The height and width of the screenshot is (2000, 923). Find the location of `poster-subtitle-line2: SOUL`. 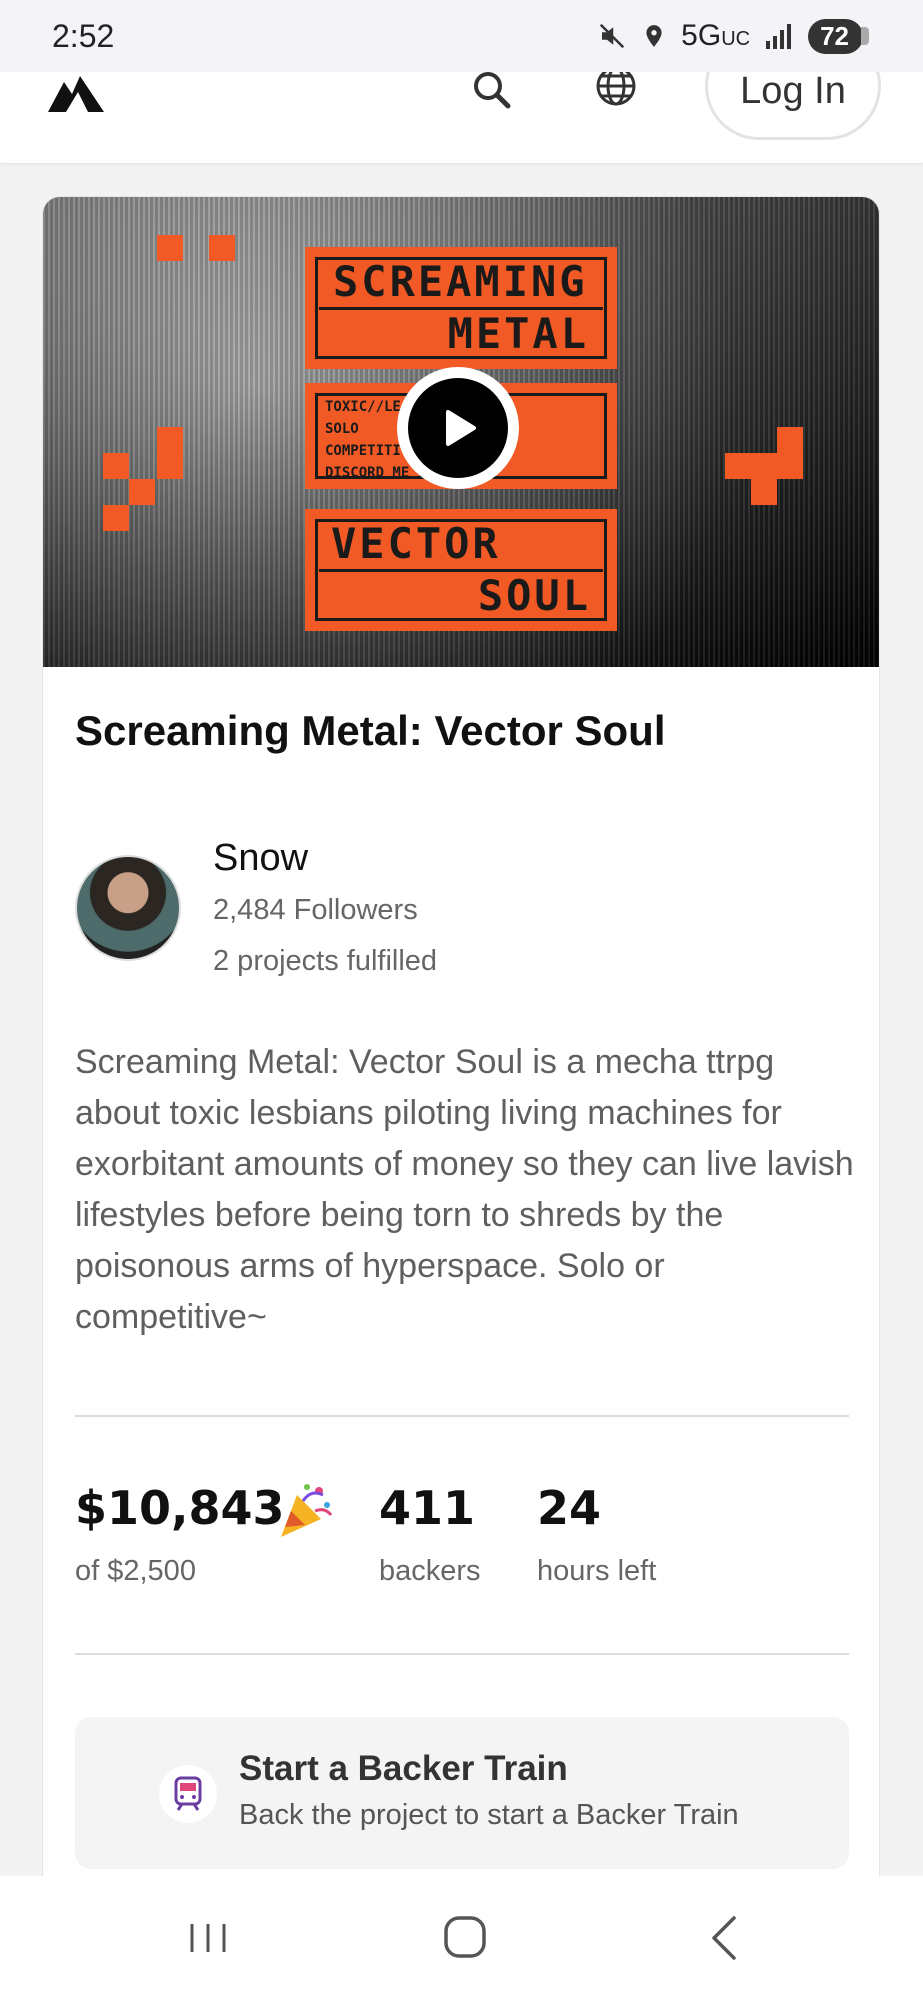

poster-subtitle-line2: SOUL is located at coordinates (534, 595).